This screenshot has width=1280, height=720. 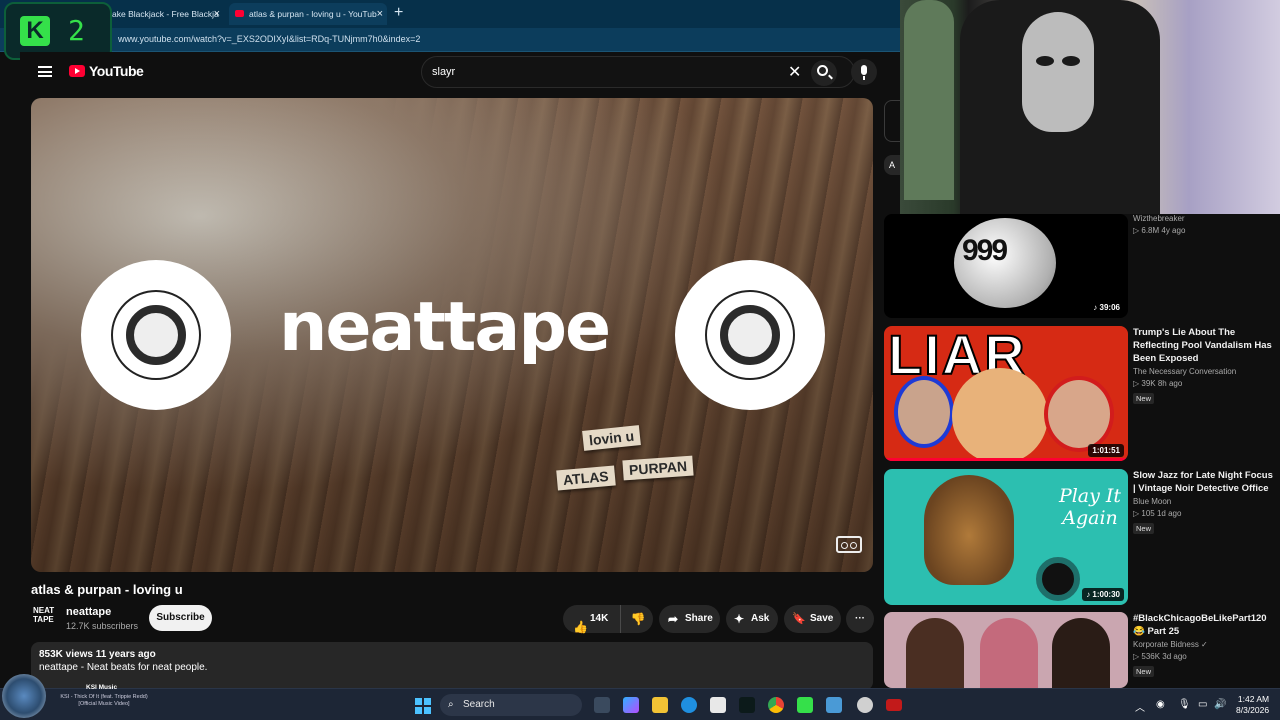 I want to click on record-graphic, so click(x=1058, y=579).